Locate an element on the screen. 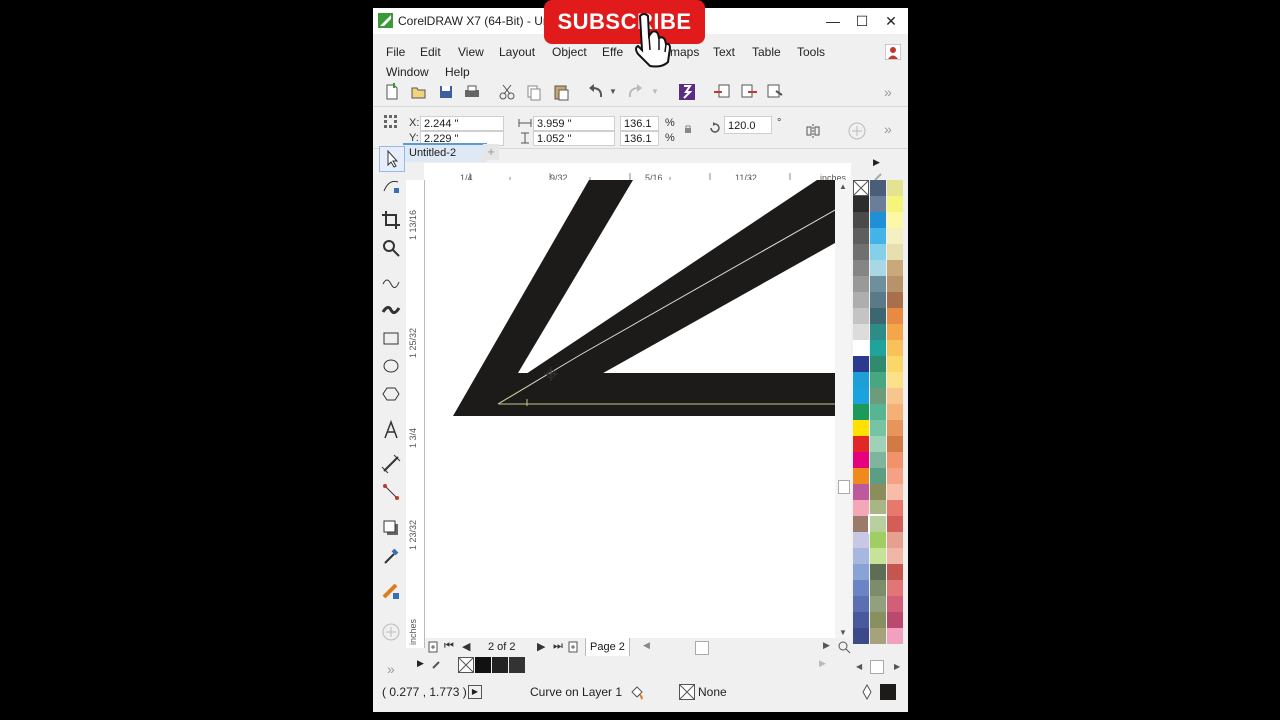 This screenshot has width=1280, height=720. redo-icon is located at coordinates (635, 92).